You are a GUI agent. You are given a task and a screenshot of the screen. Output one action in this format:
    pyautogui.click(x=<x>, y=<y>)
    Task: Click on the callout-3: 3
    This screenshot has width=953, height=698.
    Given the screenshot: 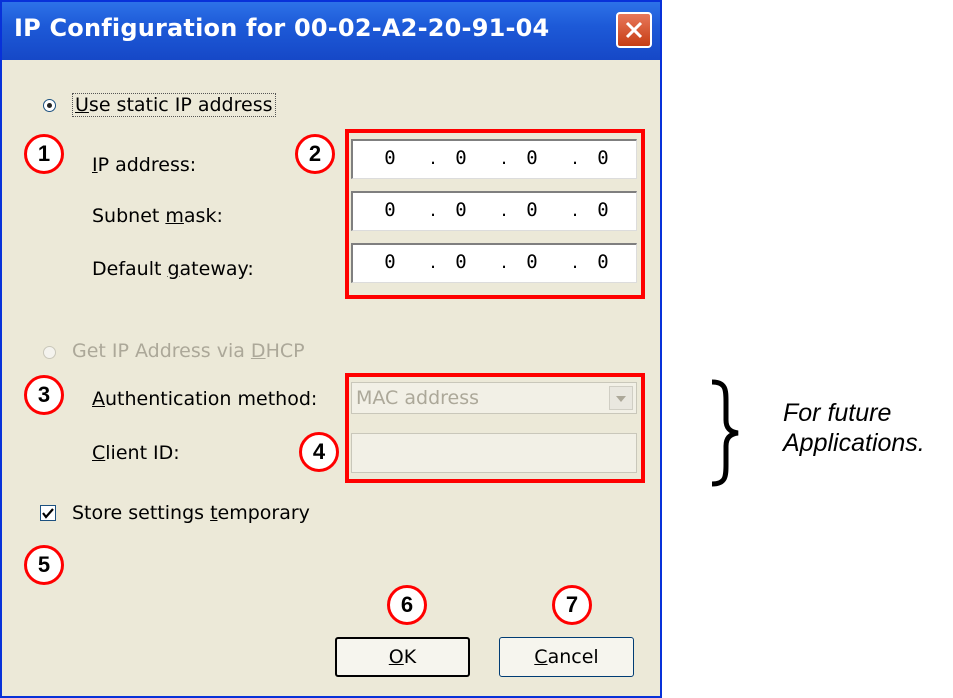 What is the action you would take?
    pyautogui.click(x=44, y=395)
    